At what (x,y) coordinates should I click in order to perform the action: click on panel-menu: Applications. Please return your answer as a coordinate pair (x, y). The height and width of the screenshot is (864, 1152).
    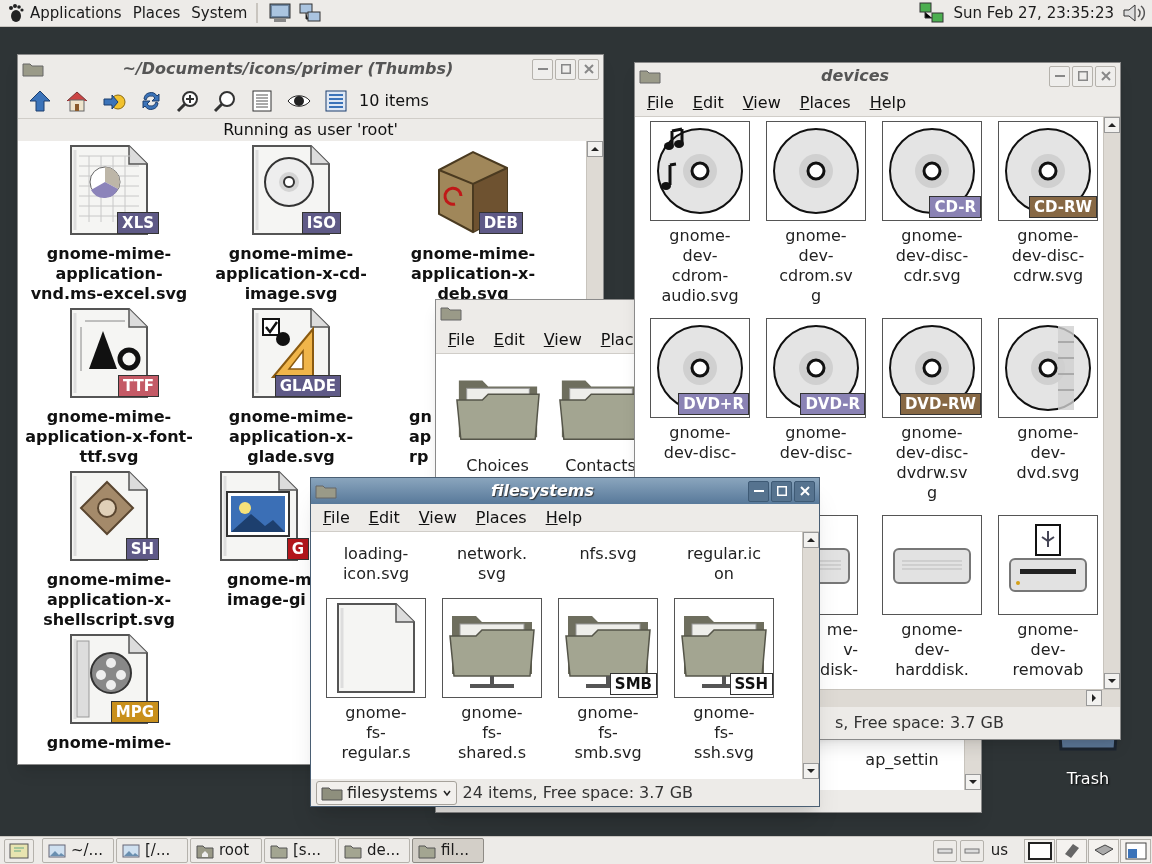
    Looking at the image, I should click on (76, 13).